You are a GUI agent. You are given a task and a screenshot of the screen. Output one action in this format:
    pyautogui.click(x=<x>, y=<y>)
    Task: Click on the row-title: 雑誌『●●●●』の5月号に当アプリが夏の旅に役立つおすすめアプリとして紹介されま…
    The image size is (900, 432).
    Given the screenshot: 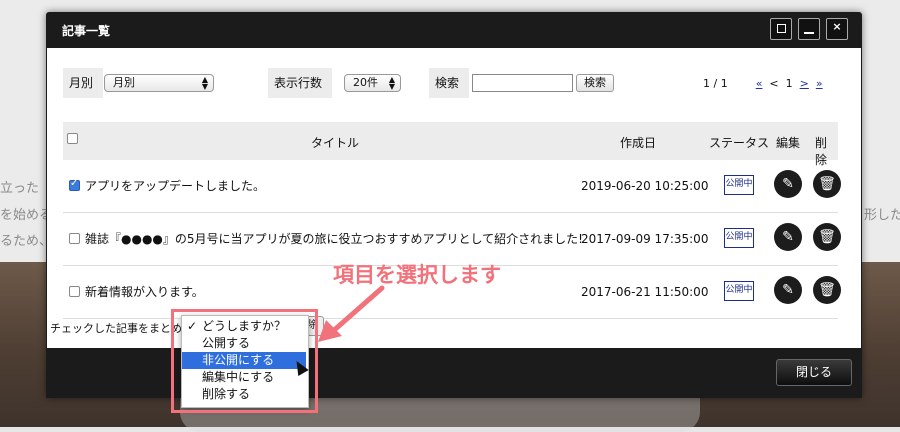 What is the action you would take?
    pyautogui.click(x=334, y=238)
    